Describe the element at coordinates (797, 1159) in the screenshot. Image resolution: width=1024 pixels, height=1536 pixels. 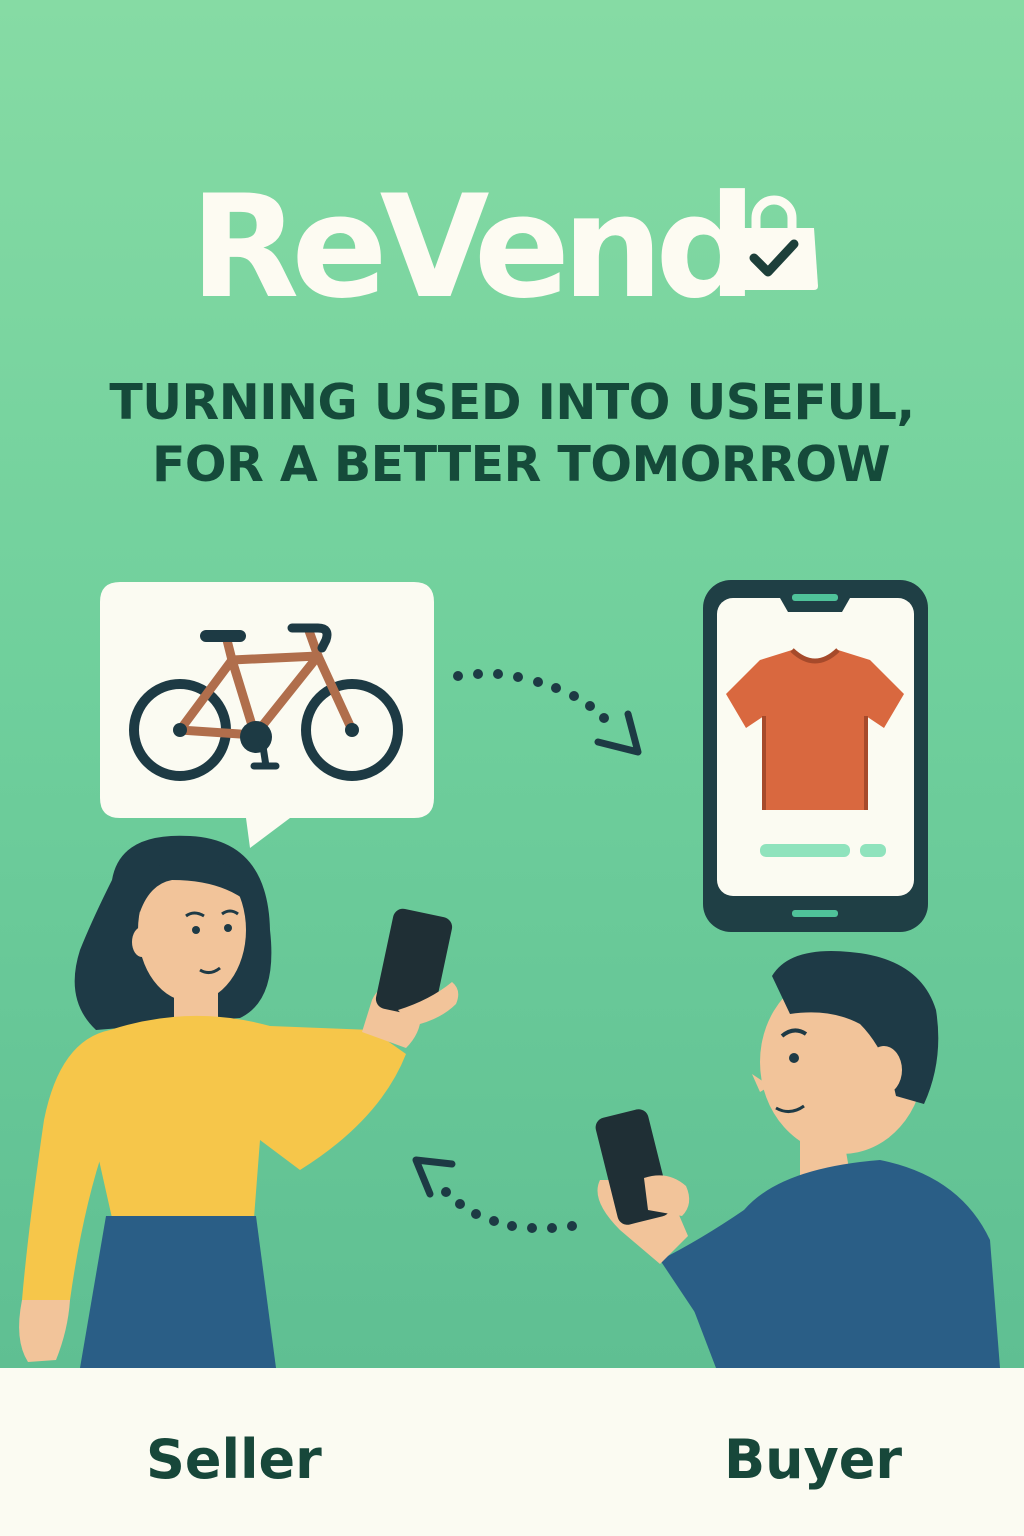
I see `buyer-person` at that location.